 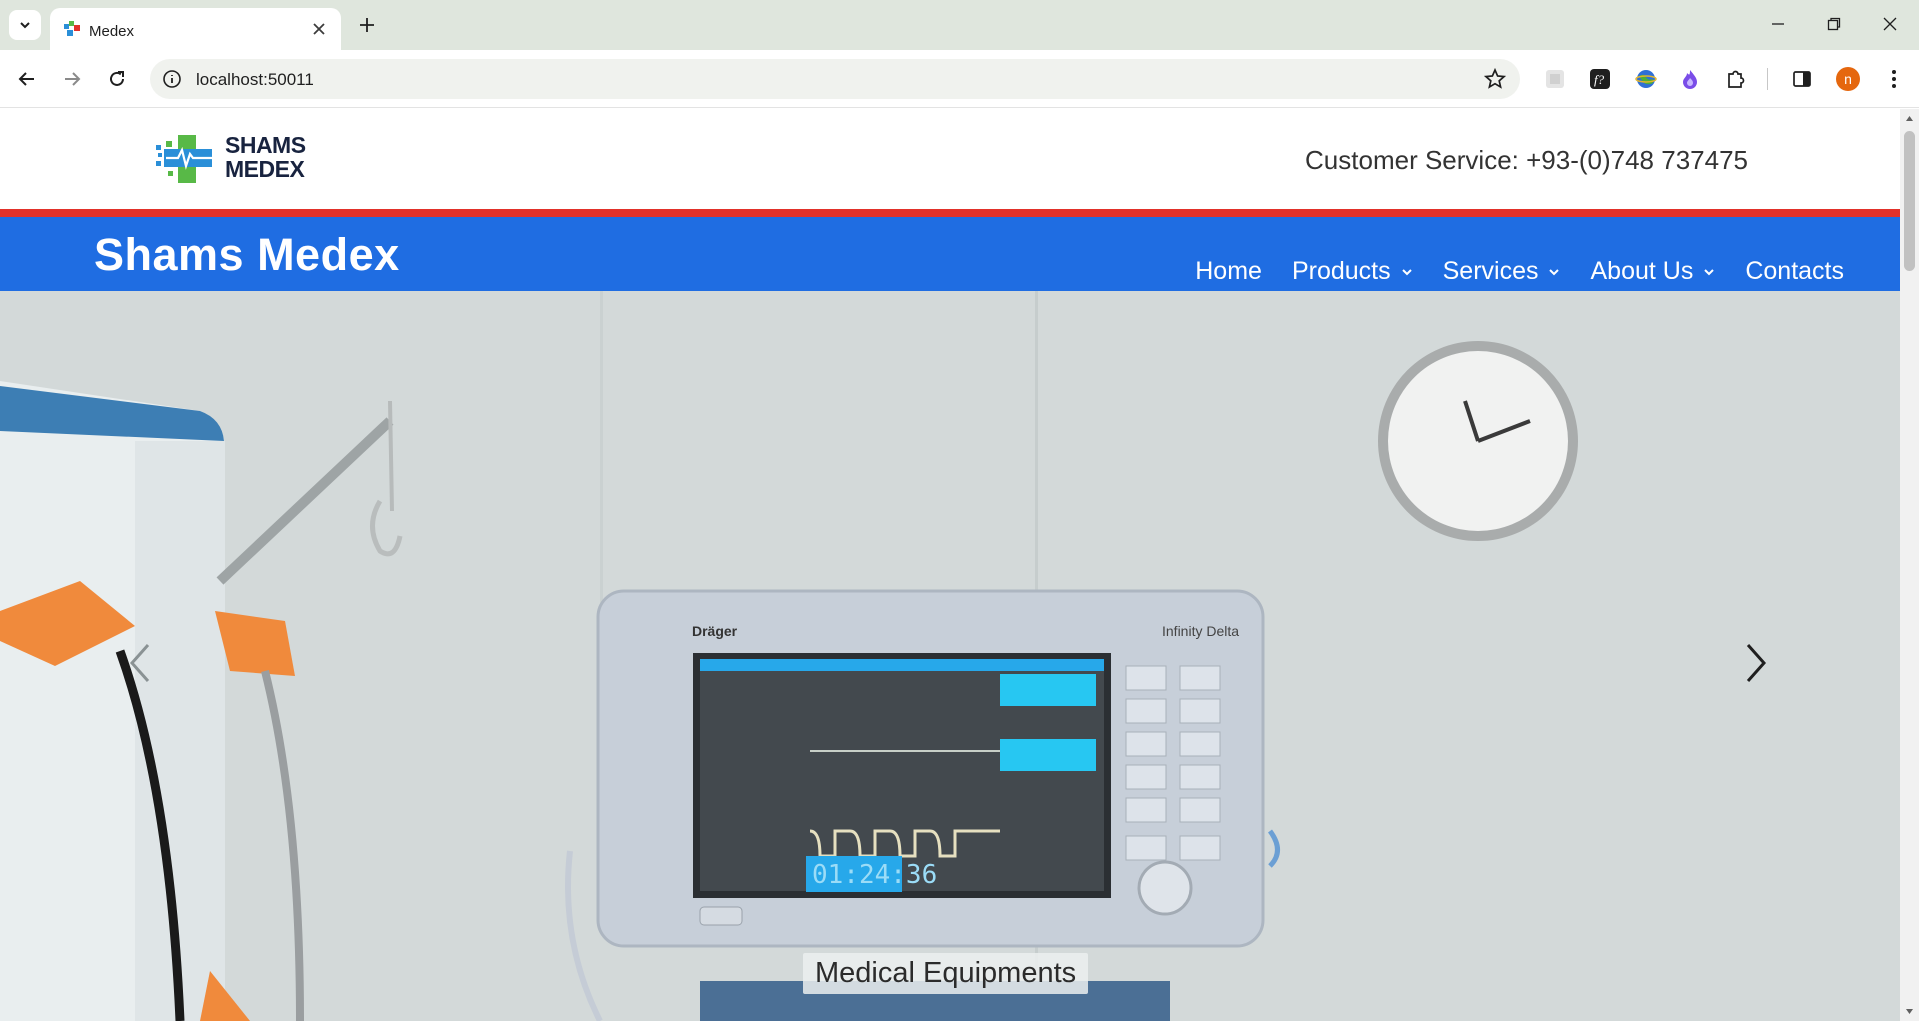 What do you see at coordinates (1894, 79) in the screenshot?
I see `browser-menu-icon` at bounding box center [1894, 79].